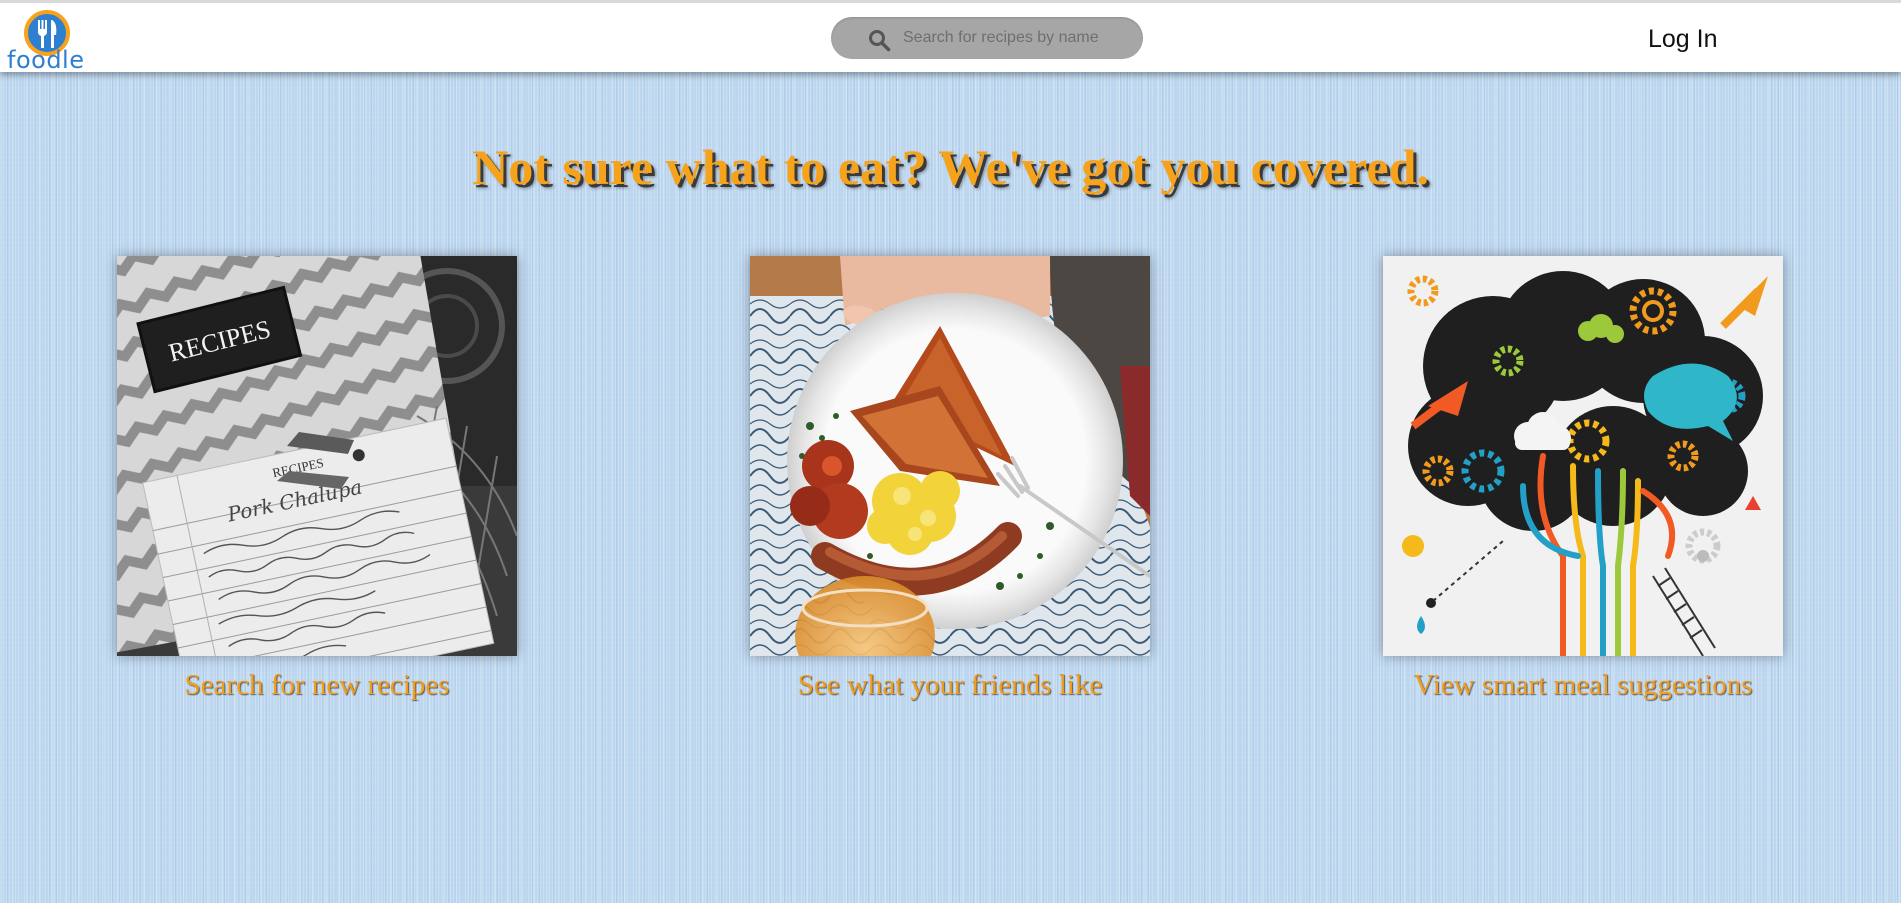 The width and height of the screenshot is (1901, 903). Describe the element at coordinates (1583, 456) in the screenshot. I see `smart-brain-illustration` at that location.